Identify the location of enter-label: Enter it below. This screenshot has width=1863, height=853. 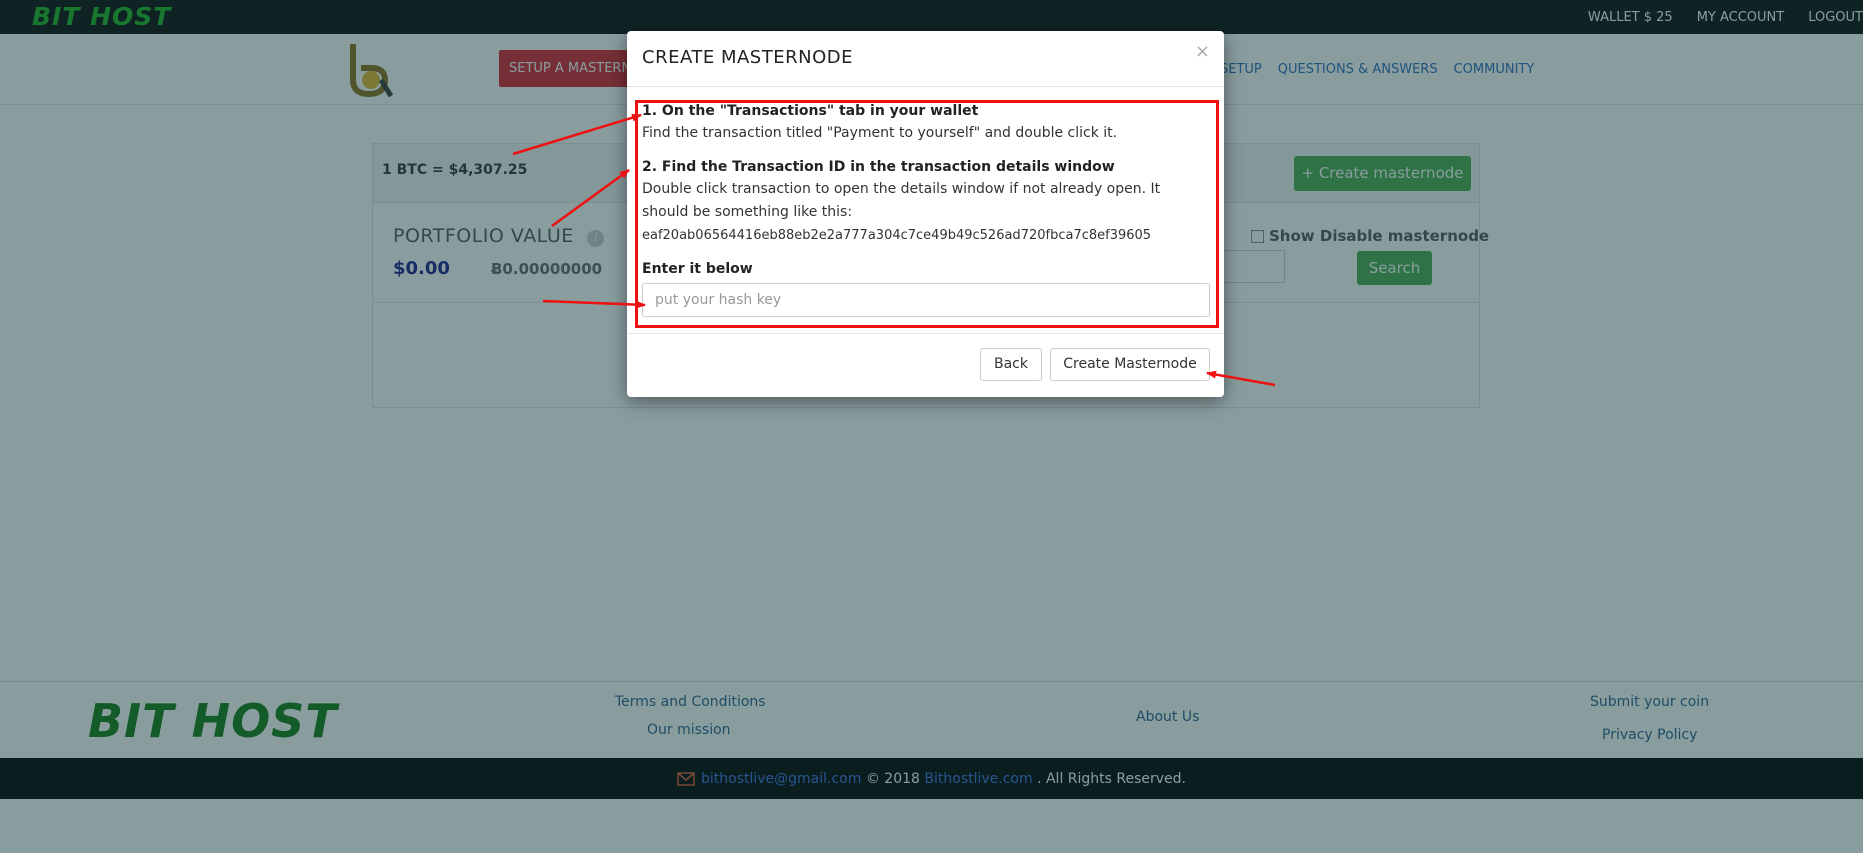
(697, 269).